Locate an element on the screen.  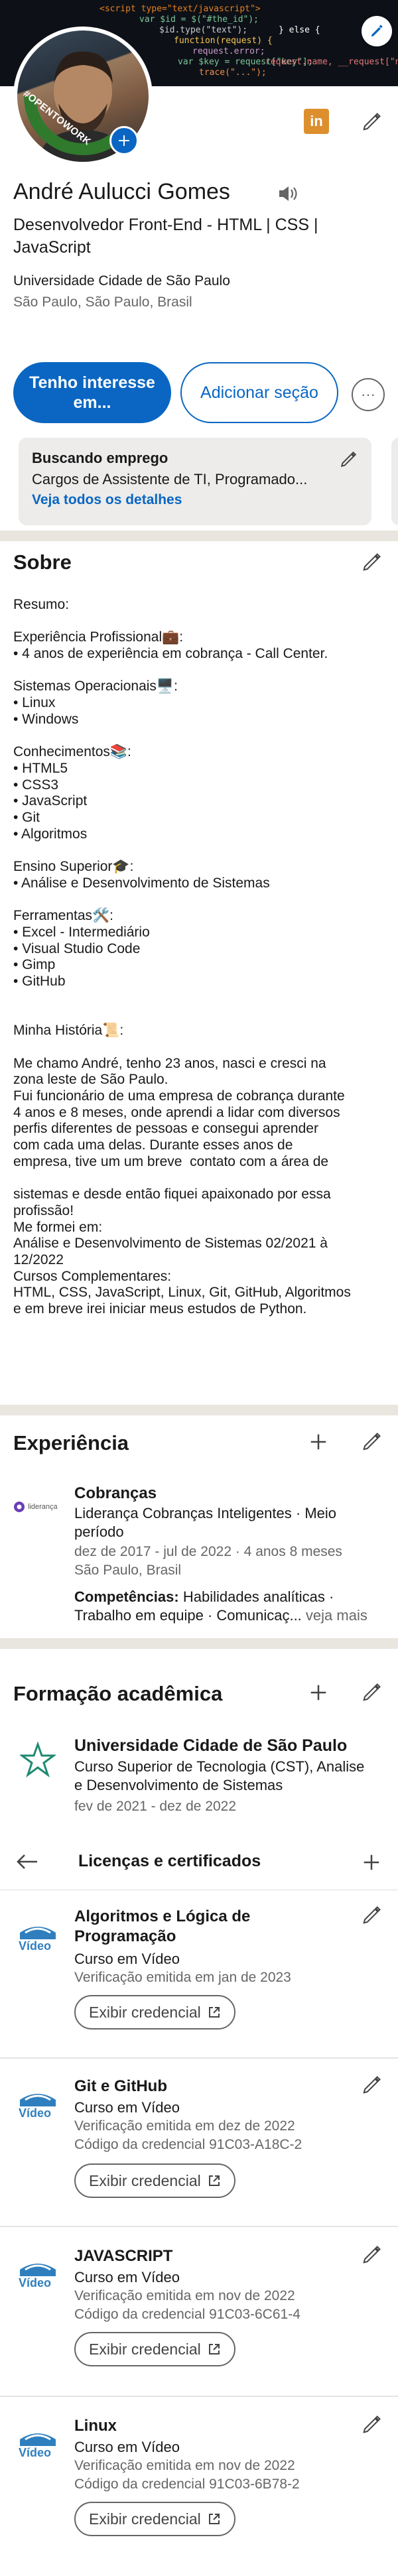
banner-edit-button is located at coordinates (377, 31).